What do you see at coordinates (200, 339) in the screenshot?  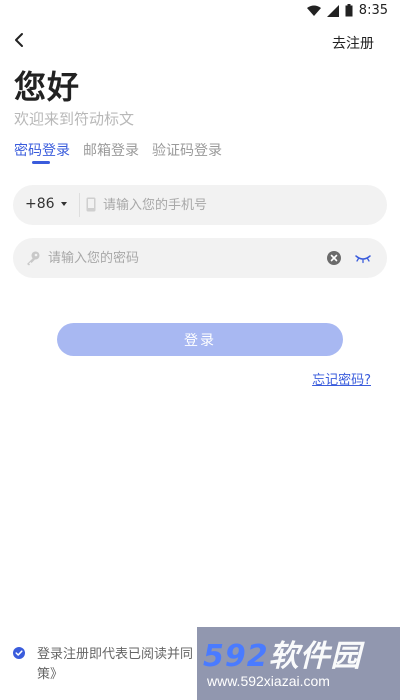 I see `login-button: 登录` at bounding box center [200, 339].